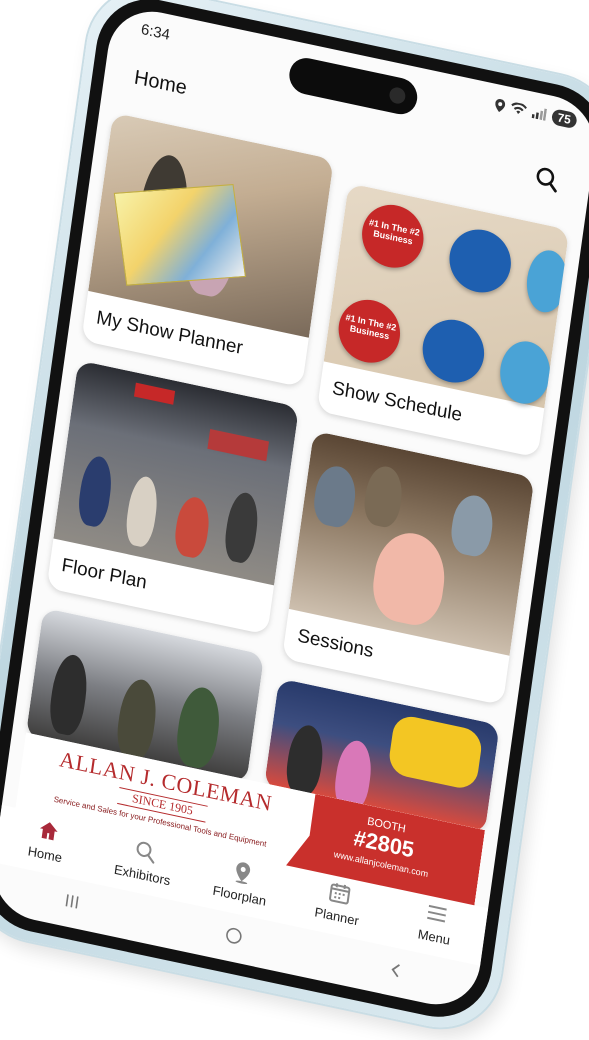 Image resolution: width=589 pixels, height=1040 pixels. What do you see at coordinates (48, 831) in the screenshot?
I see `home-icon` at bounding box center [48, 831].